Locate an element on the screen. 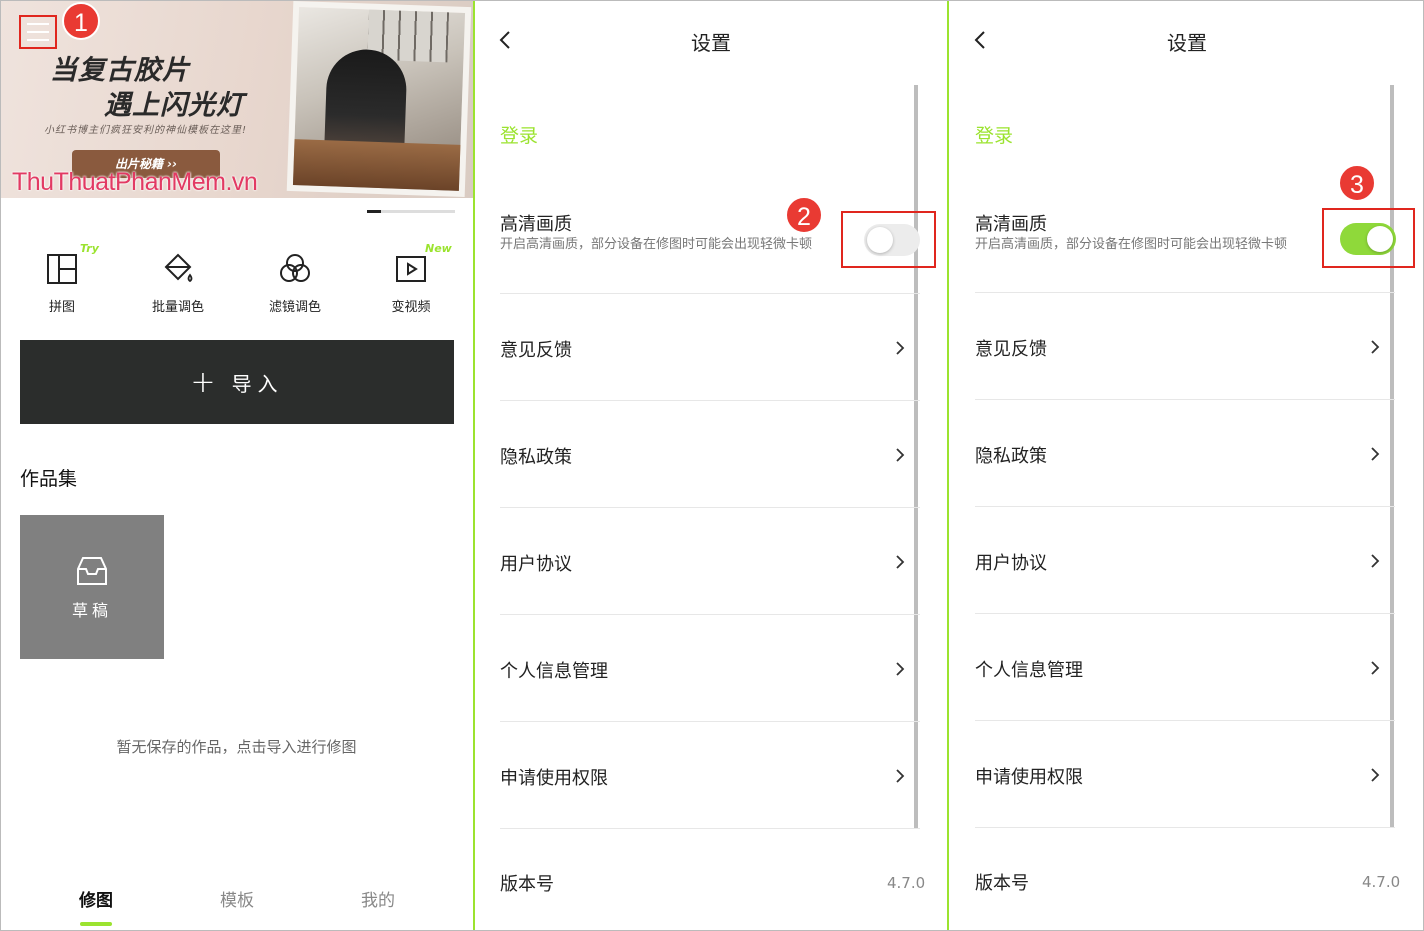 Image resolution: width=1424 pixels, height=931 pixels. banner-title-line2: 遇上闪光灯 is located at coordinates (174, 105).